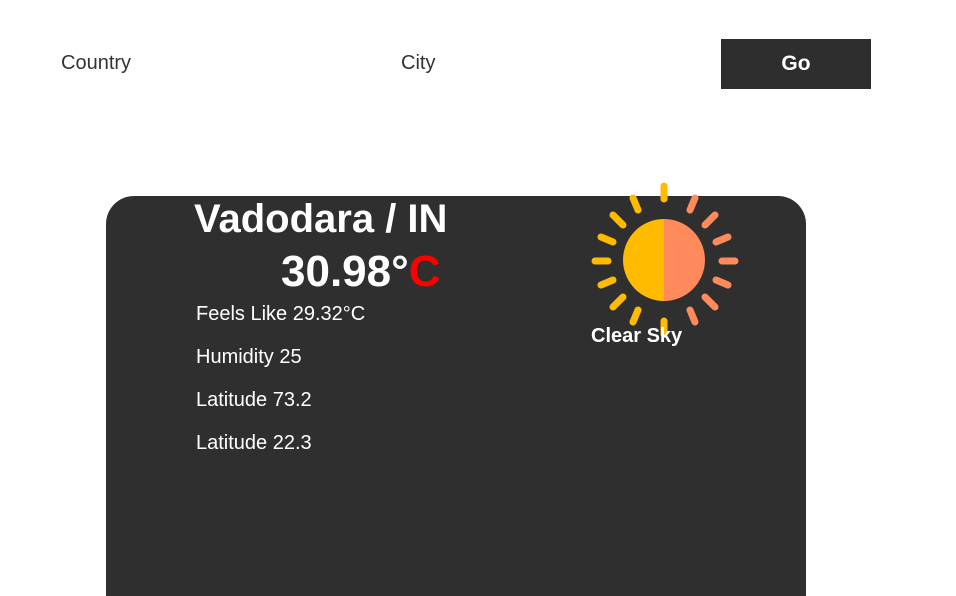 The image size is (956, 596). What do you see at coordinates (211, 63) in the screenshot?
I see `country-input` at bounding box center [211, 63].